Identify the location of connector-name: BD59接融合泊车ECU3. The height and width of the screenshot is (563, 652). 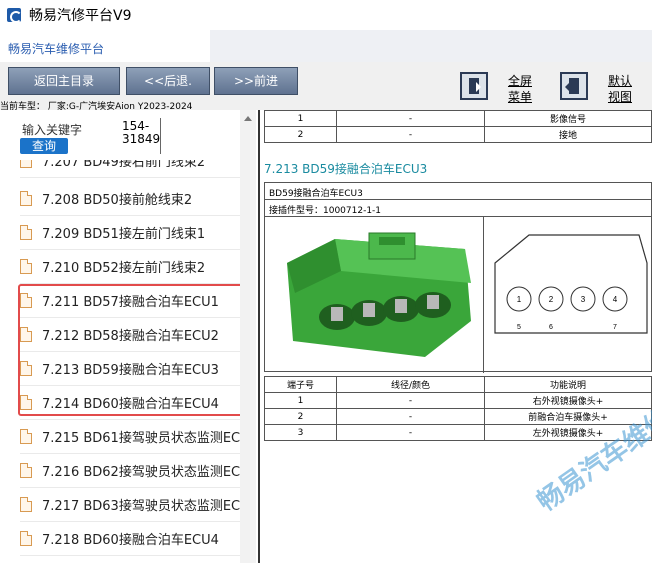
(458, 191).